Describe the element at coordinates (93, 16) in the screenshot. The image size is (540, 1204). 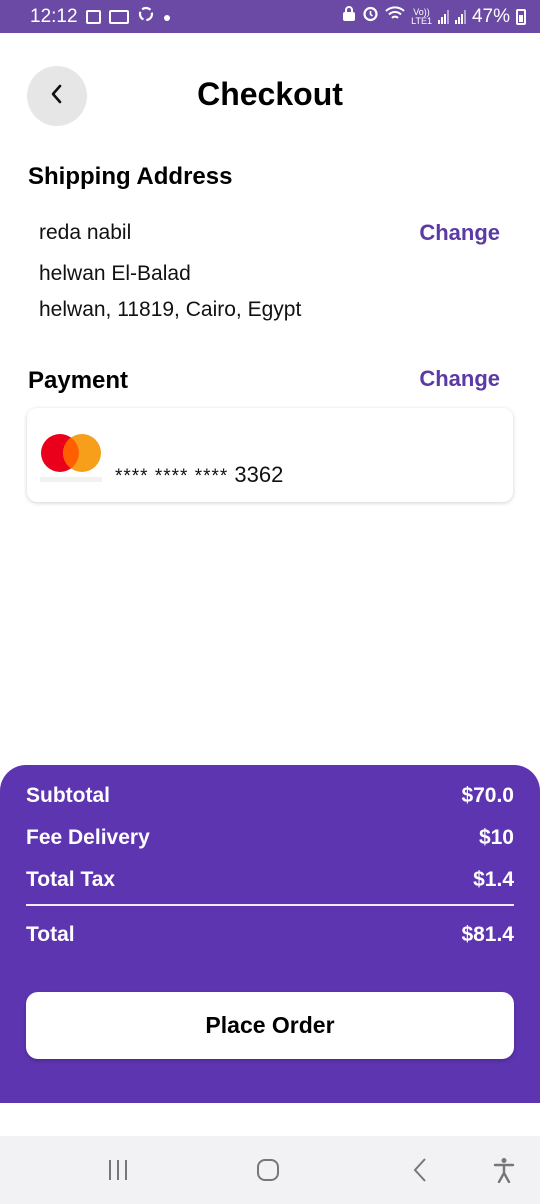
I see `gallery-icon` at that location.